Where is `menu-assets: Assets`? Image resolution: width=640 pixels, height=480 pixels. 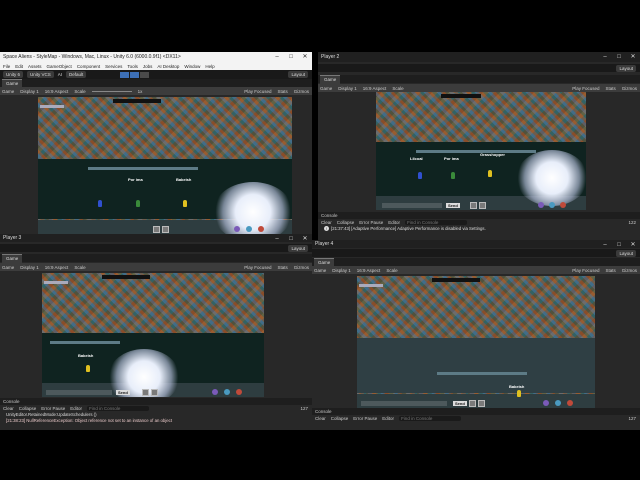 menu-assets: Assets is located at coordinates (35, 66).